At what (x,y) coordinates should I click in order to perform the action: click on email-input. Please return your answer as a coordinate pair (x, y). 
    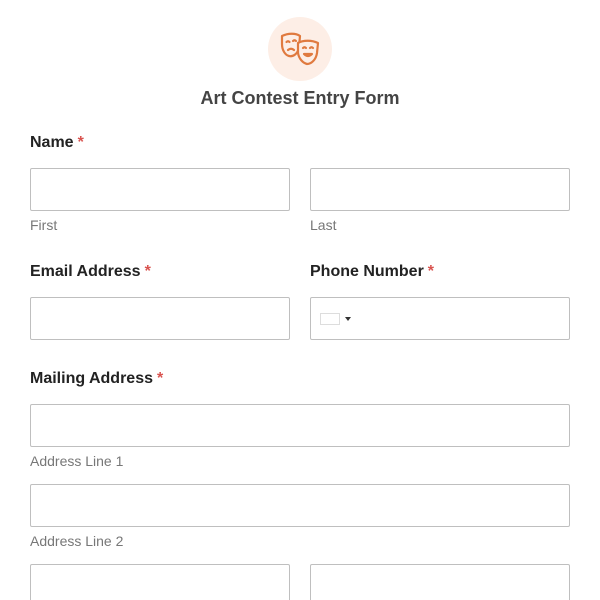
    Looking at the image, I should click on (160, 318).